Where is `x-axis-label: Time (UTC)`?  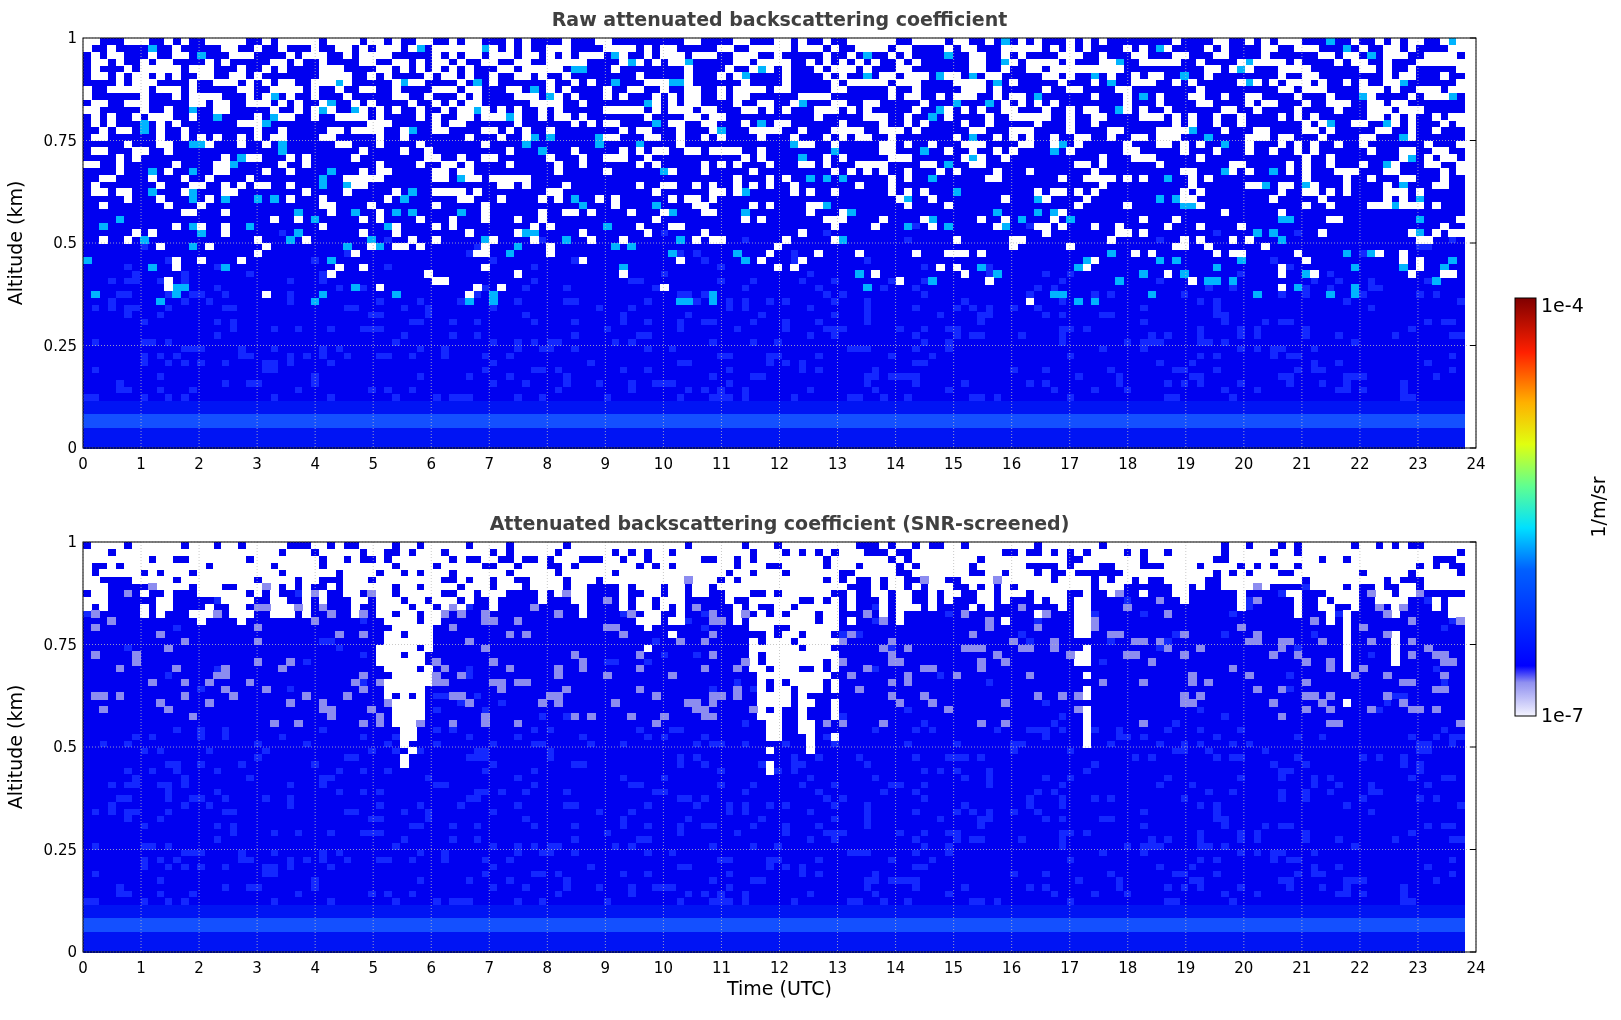
x-axis-label: Time (UTC) is located at coordinates (779, 988).